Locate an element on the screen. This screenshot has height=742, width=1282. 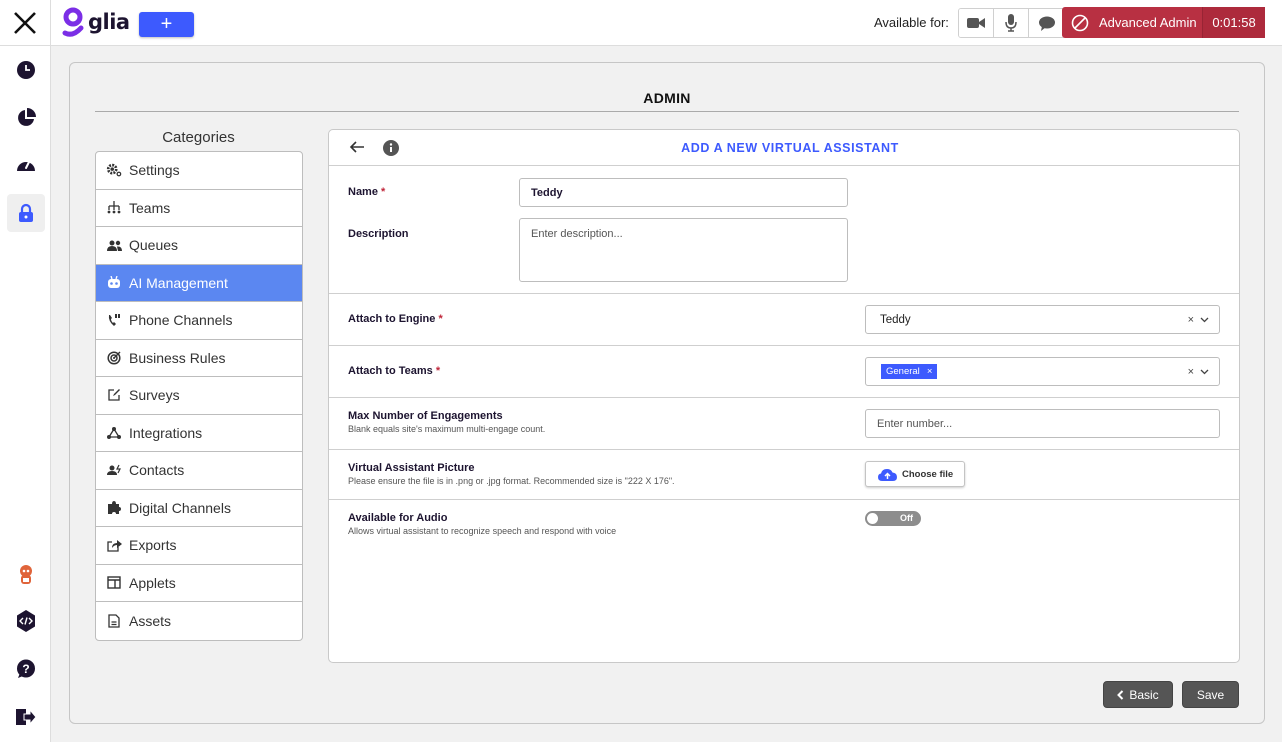
category-label: Digital Channels is located at coordinates (180, 507).